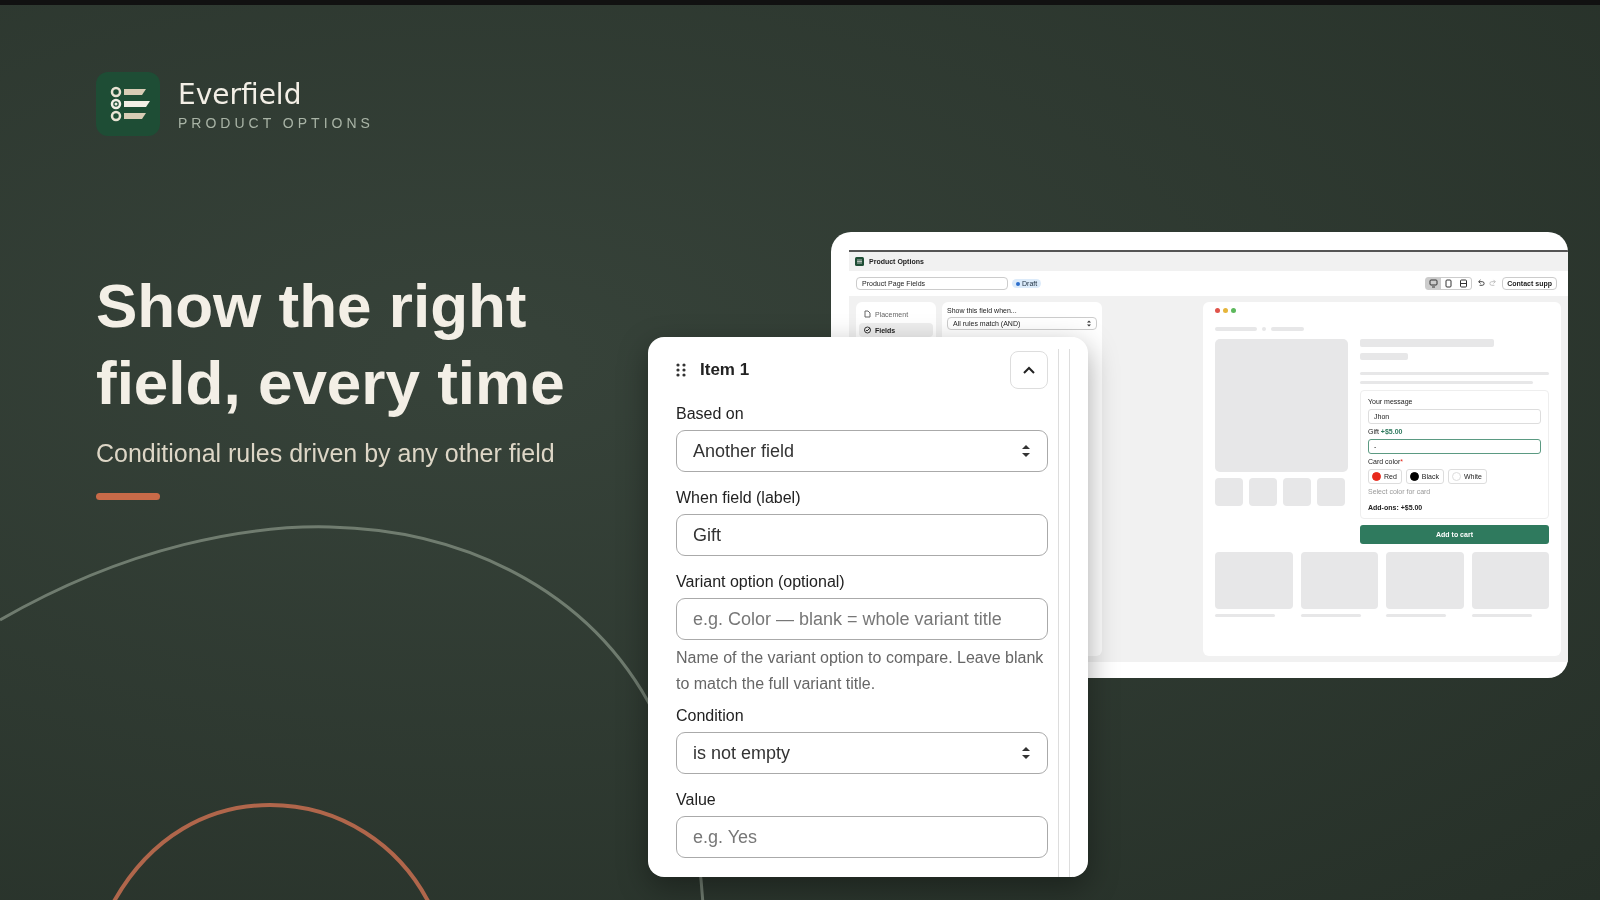  Describe the element at coordinates (862, 619) in the screenshot. I see `text-field: e.g. Color — blank = whole variant title` at that location.